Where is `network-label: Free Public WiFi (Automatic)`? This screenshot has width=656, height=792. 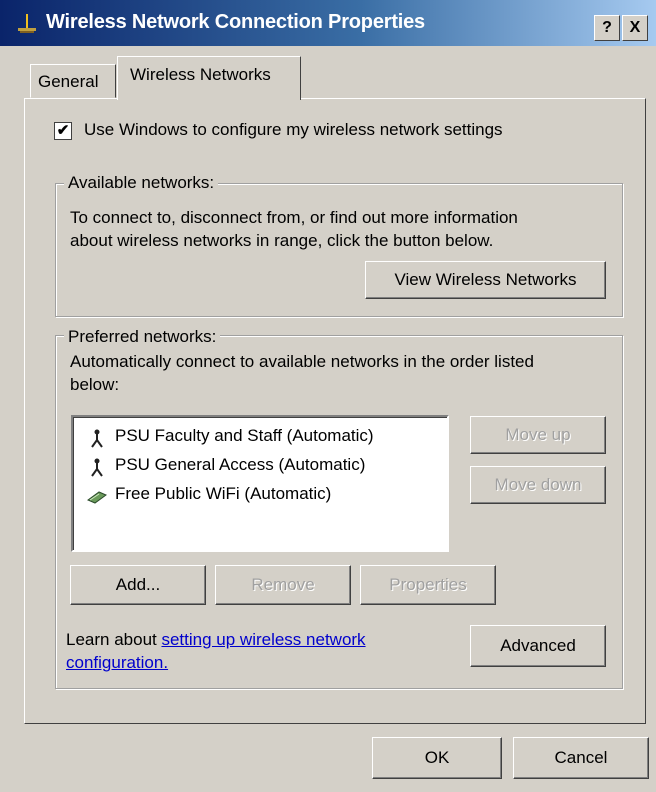 network-label: Free Public WiFi (Automatic) is located at coordinates (223, 493).